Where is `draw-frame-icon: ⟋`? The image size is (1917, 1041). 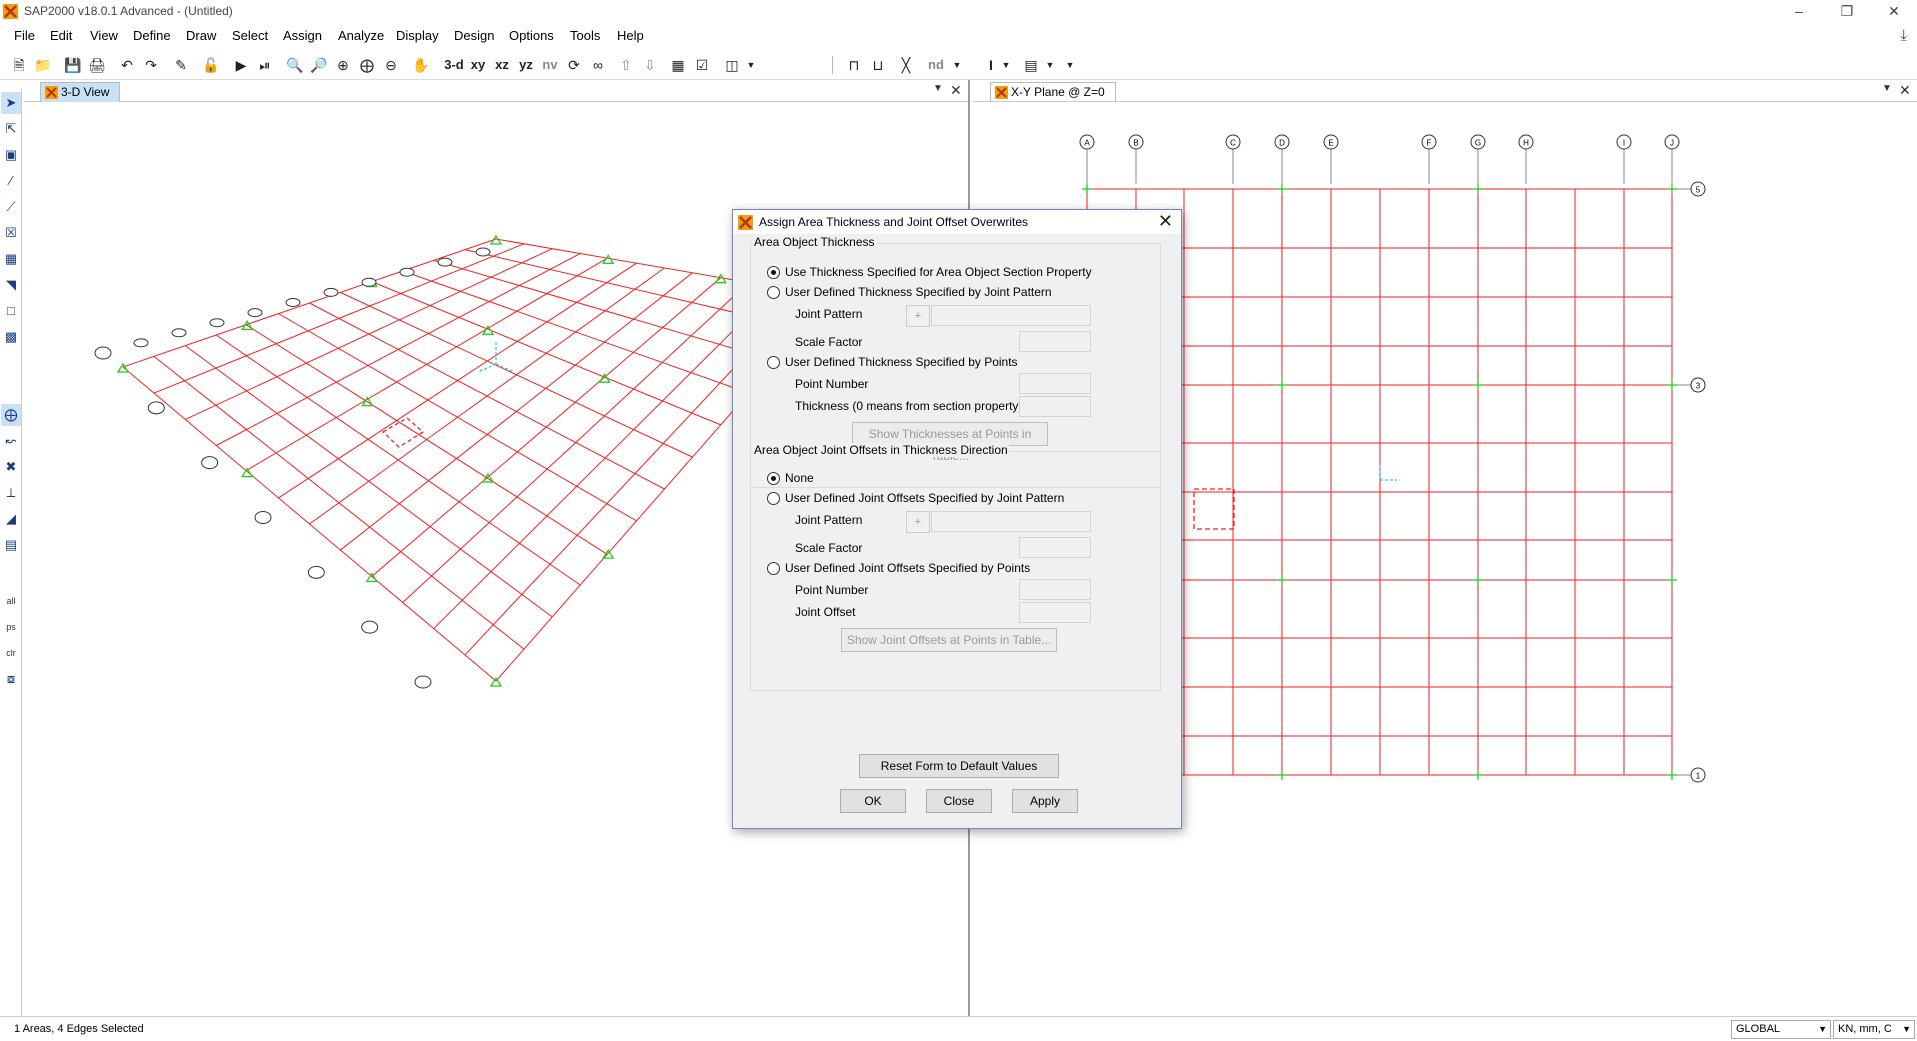
draw-frame-icon: ⟋ is located at coordinates (11, 207).